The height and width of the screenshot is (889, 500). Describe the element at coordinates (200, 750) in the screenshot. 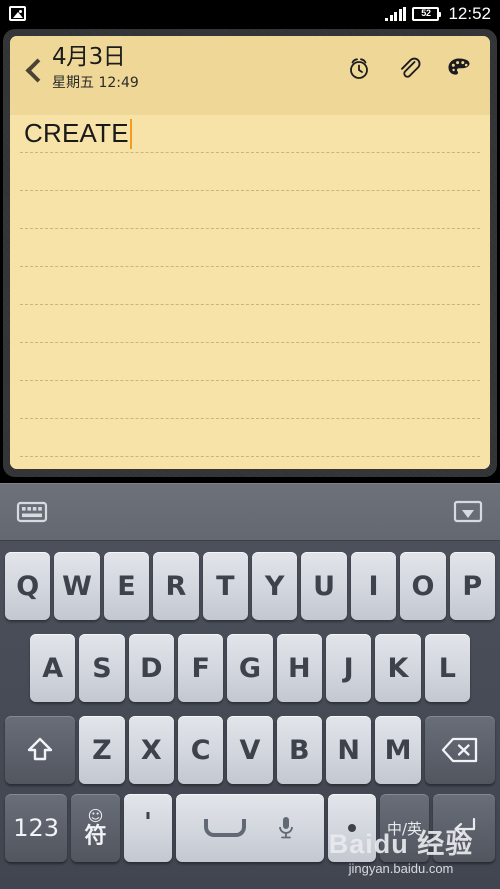

I see `key-c: C` at that location.